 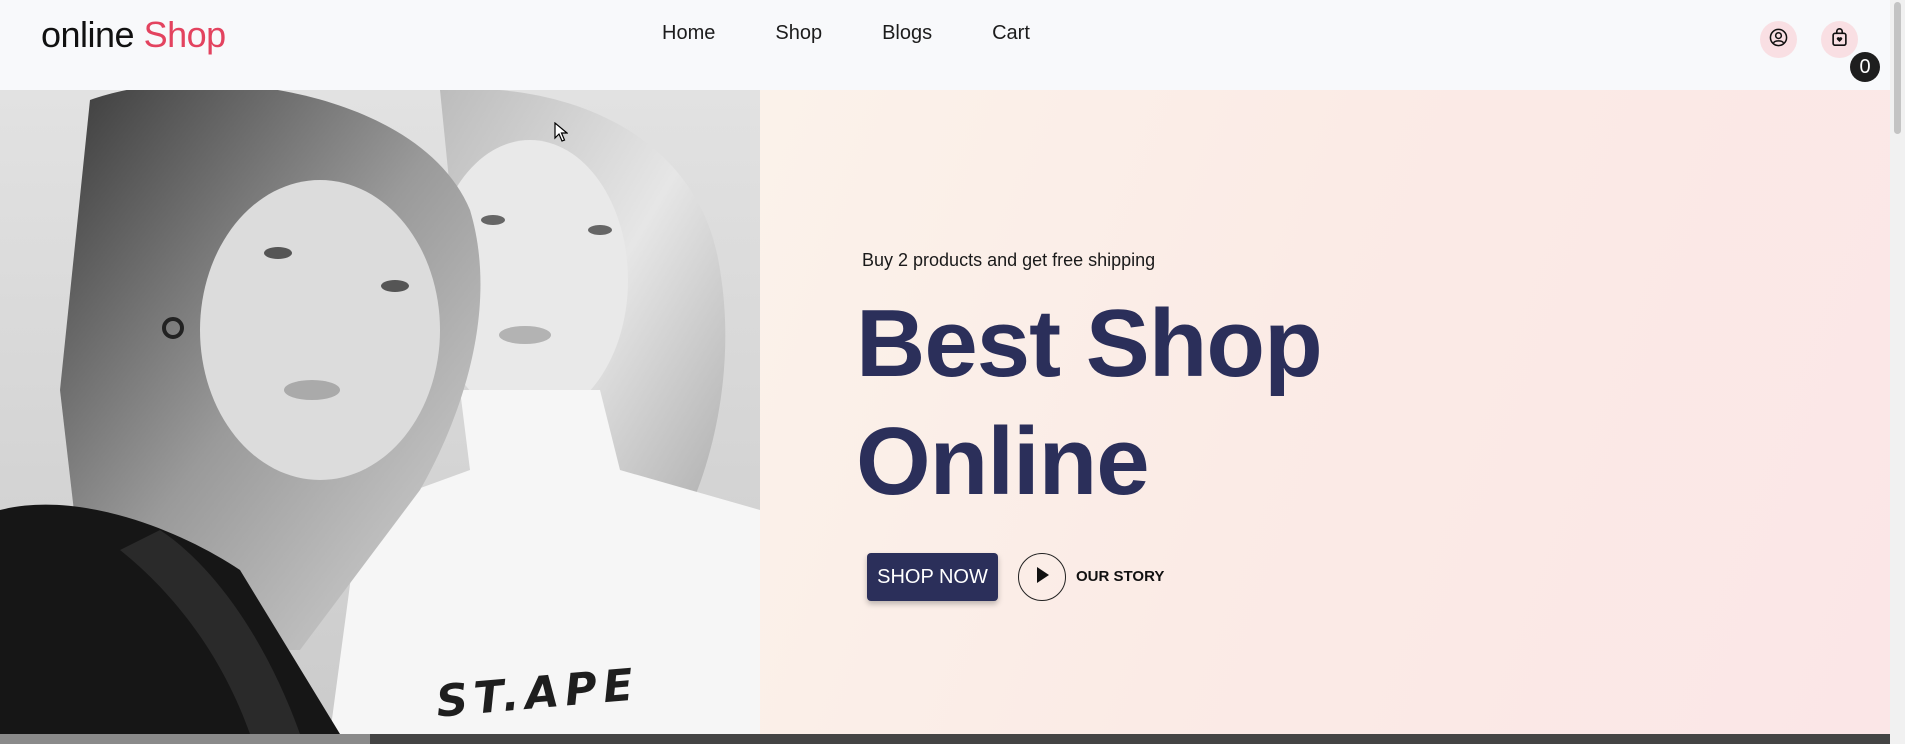 I want to click on nav-home: Home, so click(x=688, y=33).